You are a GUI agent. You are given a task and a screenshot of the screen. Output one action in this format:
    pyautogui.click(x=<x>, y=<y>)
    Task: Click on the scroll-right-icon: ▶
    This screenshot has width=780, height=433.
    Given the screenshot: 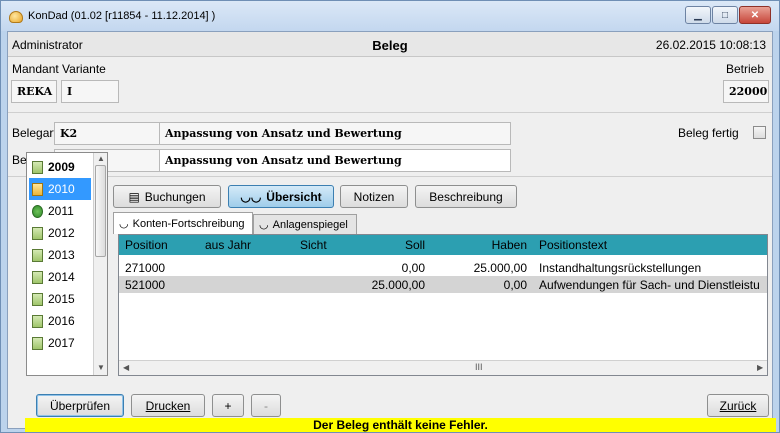 What is the action you would take?
    pyautogui.click(x=760, y=367)
    